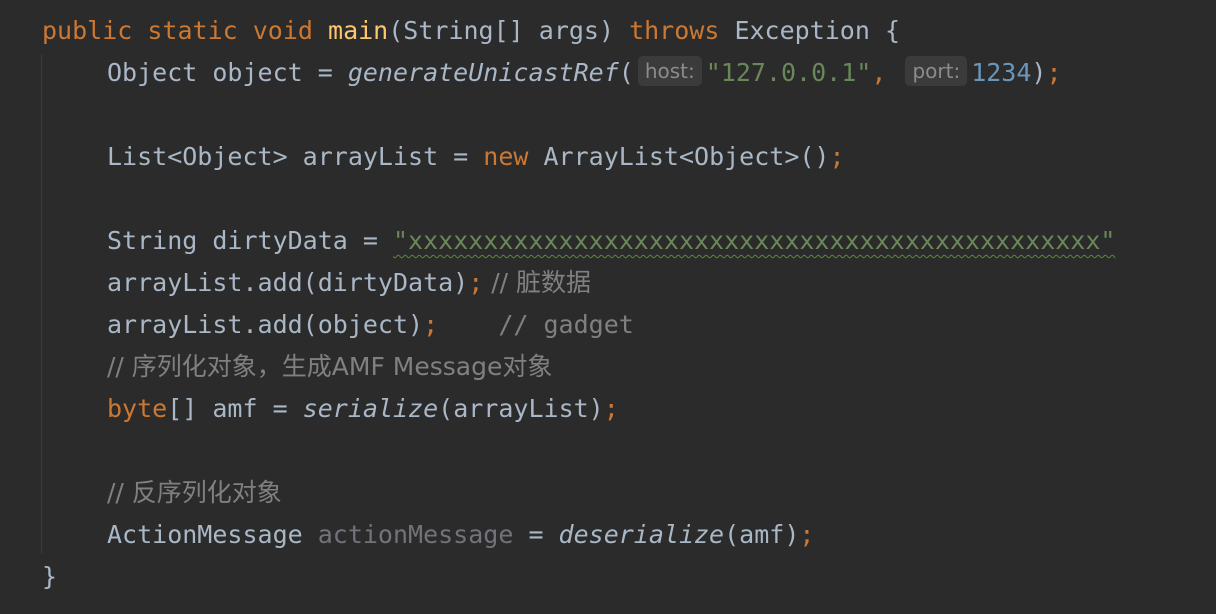 The width and height of the screenshot is (1216, 614). I want to click on keyword-byte: byte, so click(137, 408).